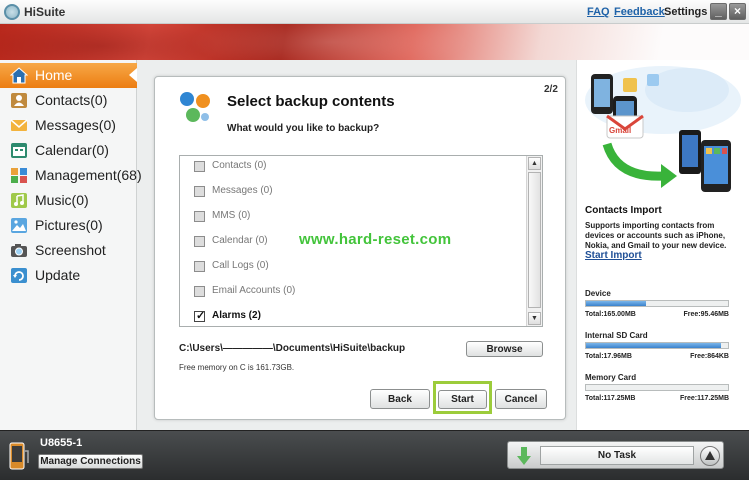 Image resolution: width=749 pixels, height=480 pixels. I want to click on sidebar-item-home: Home, so click(68, 75).